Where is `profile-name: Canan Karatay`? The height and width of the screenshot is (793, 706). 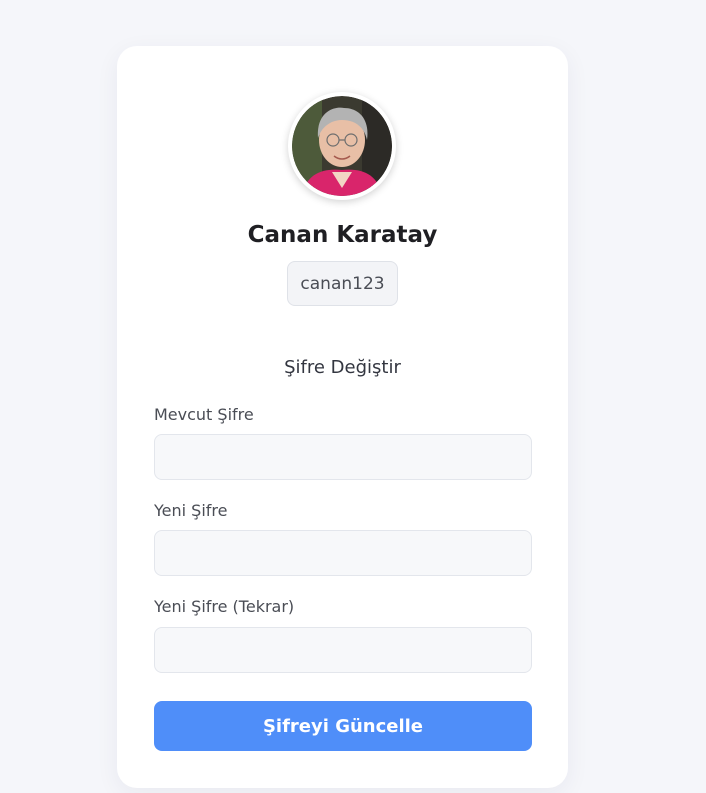
profile-name: Canan Karatay is located at coordinates (342, 235).